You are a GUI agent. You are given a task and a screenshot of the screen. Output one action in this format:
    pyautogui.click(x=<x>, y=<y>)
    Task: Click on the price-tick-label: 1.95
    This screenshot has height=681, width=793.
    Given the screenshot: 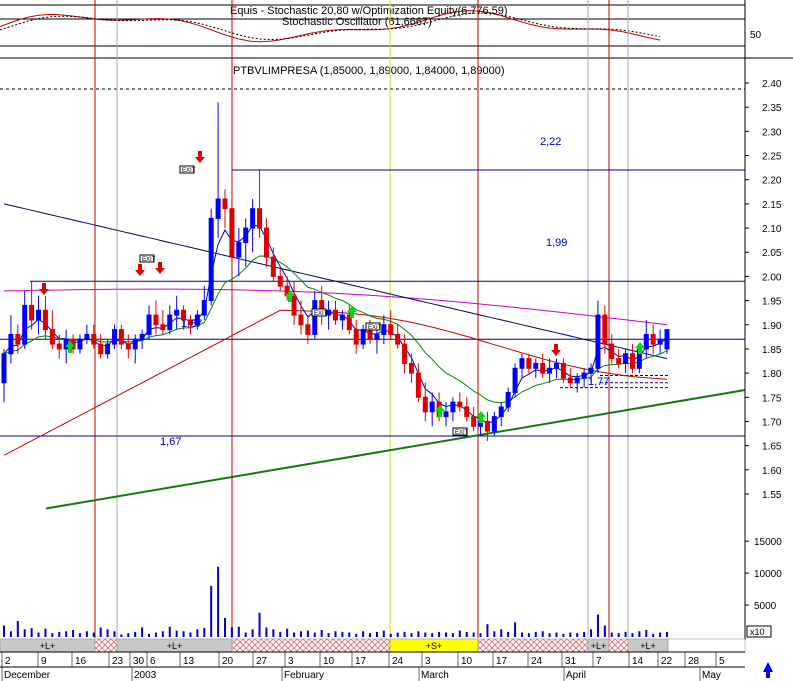 What is the action you would take?
    pyautogui.click(x=772, y=302)
    